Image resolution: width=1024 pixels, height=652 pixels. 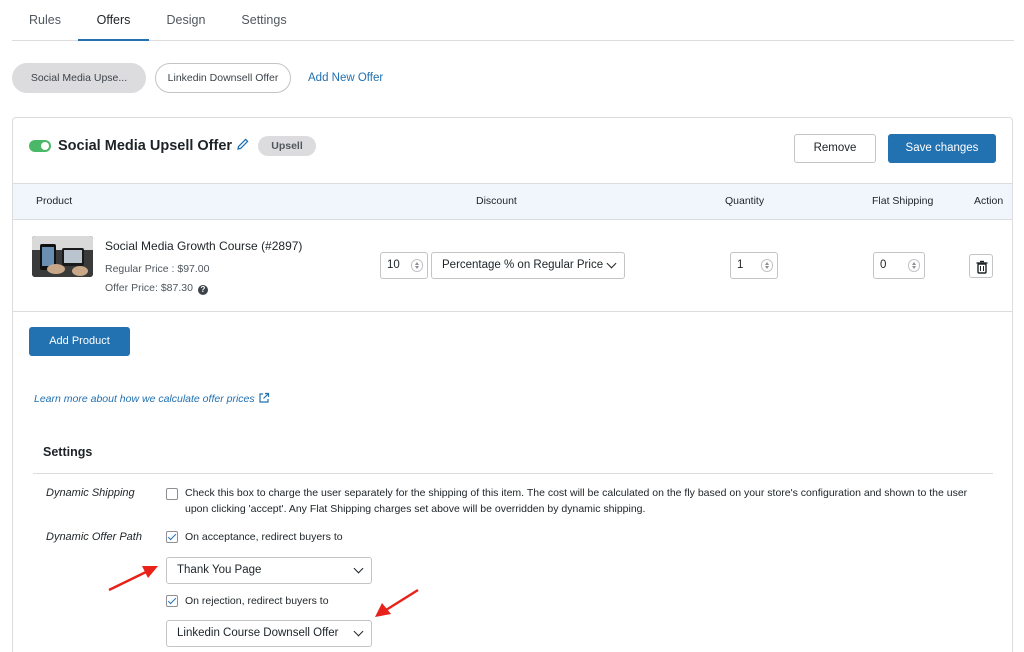 What do you see at coordinates (989, 201) in the screenshot?
I see `column-header-action: Action` at bounding box center [989, 201].